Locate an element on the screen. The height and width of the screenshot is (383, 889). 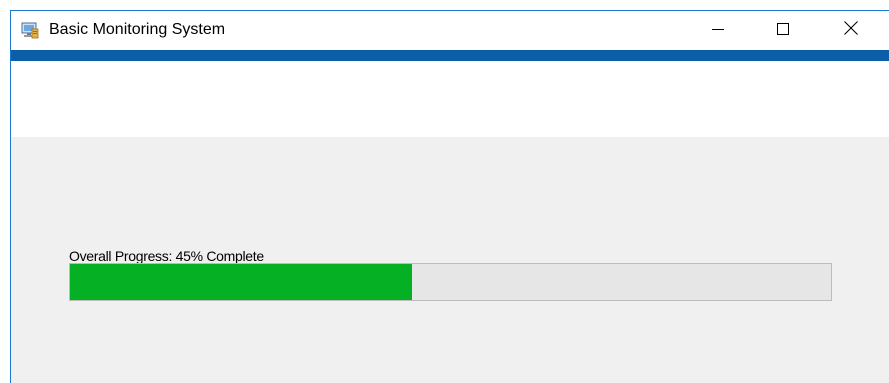
title-bar: Basic Monitoring System is located at coordinates (450, 30).